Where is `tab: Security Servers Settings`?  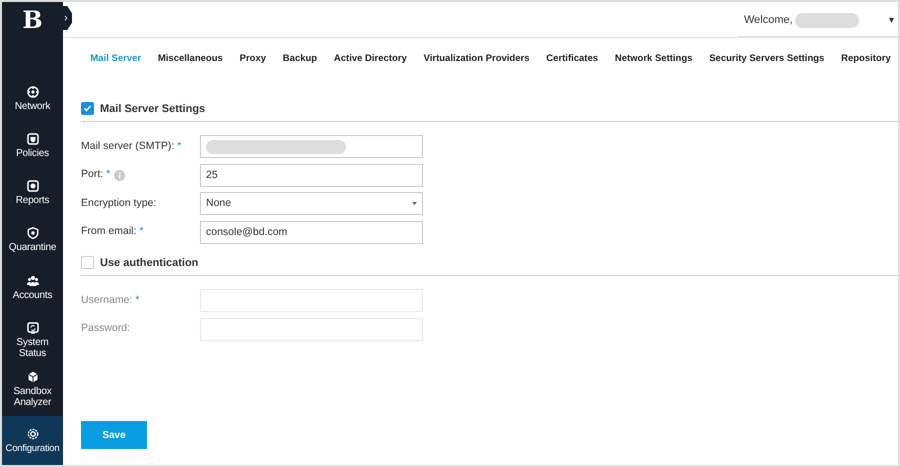 tab: Security Servers Settings is located at coordinates (766, 59).